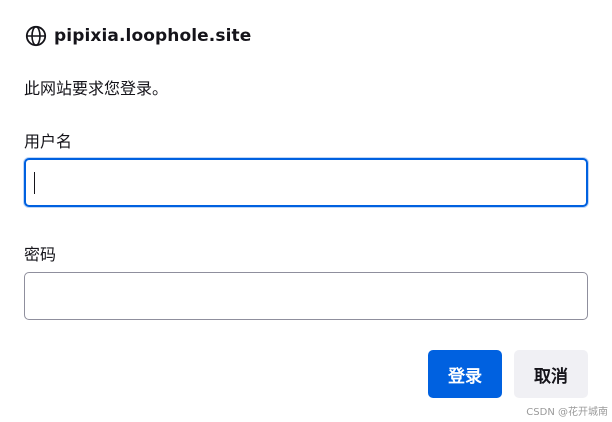 The width and height of the screenshot is (612, 422). What do you see at coordinates (306, 296) in the screenshot?
I see `password-input` at bounding box center [306, 296].